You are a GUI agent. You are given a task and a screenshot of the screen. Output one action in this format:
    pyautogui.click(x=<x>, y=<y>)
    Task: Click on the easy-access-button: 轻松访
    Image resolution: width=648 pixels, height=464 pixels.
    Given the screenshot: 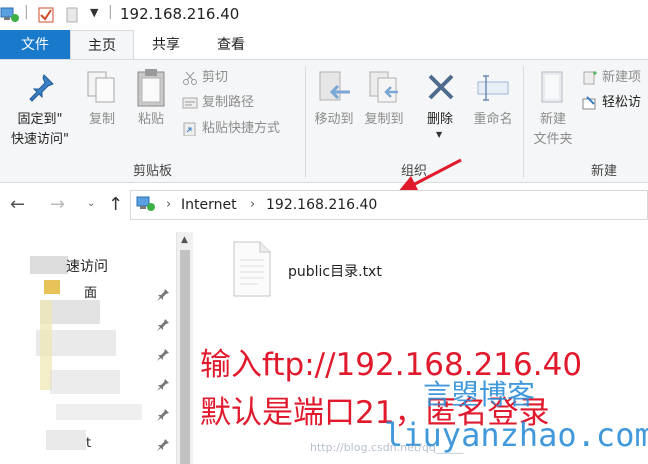 What is the action you would take?
    pyautogui.click(x=611, y=103)
    